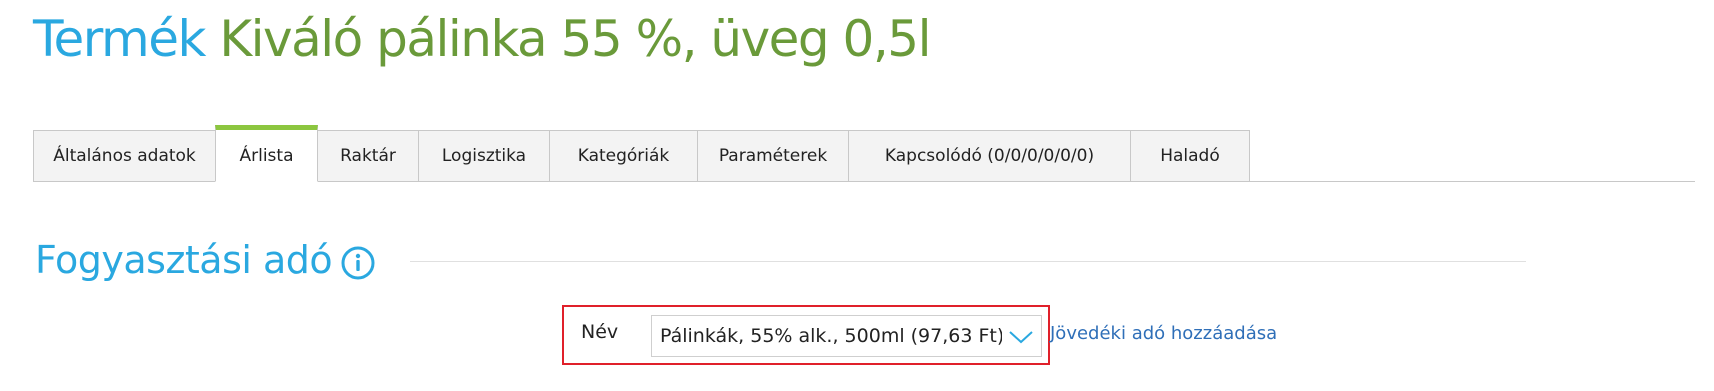 The width and height of the screenshot is (1714, 391). What do you see at coordinates (1190, 156) in the screenshot?
I see `tab-advanced: Haladó` at bounding box center [1190, 156].